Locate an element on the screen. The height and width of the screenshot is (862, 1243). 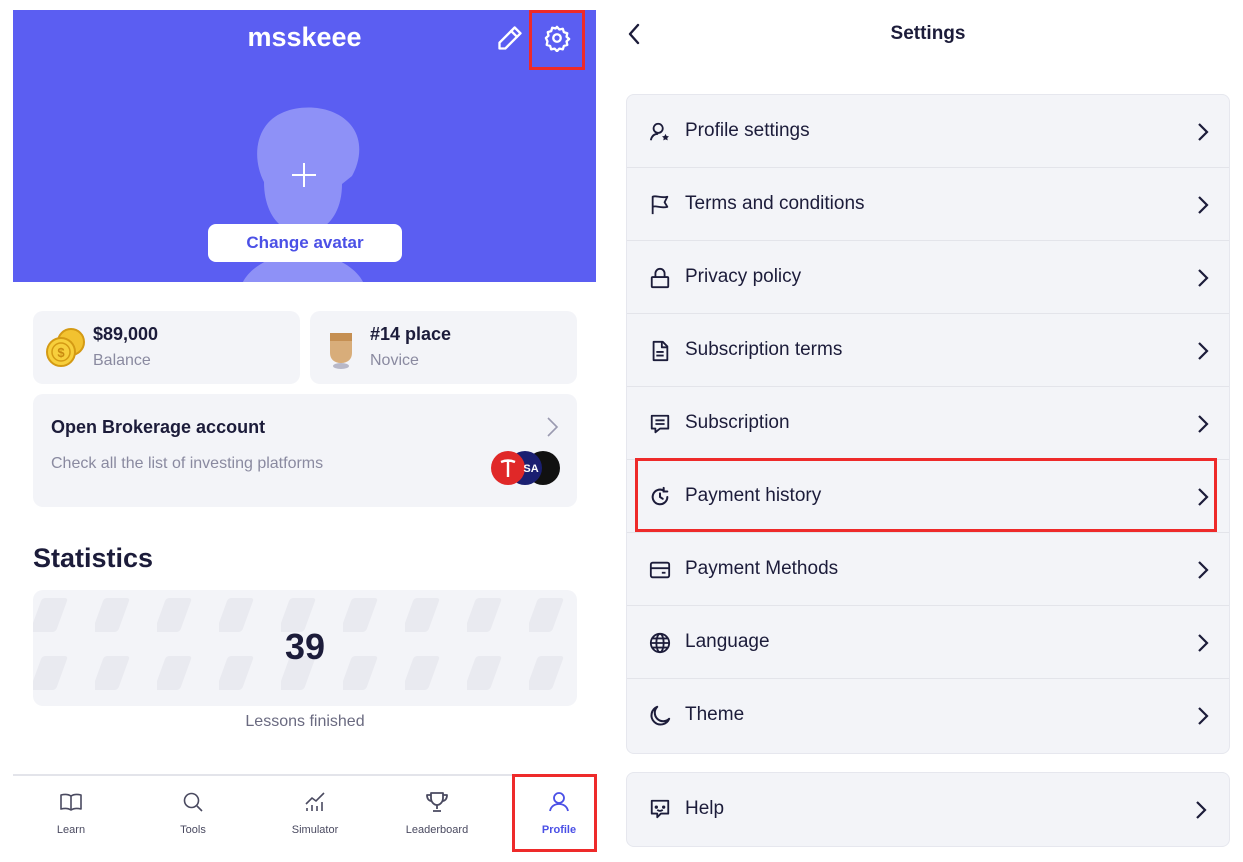
edit-pencil-icon is located at coordinates (510, 38).